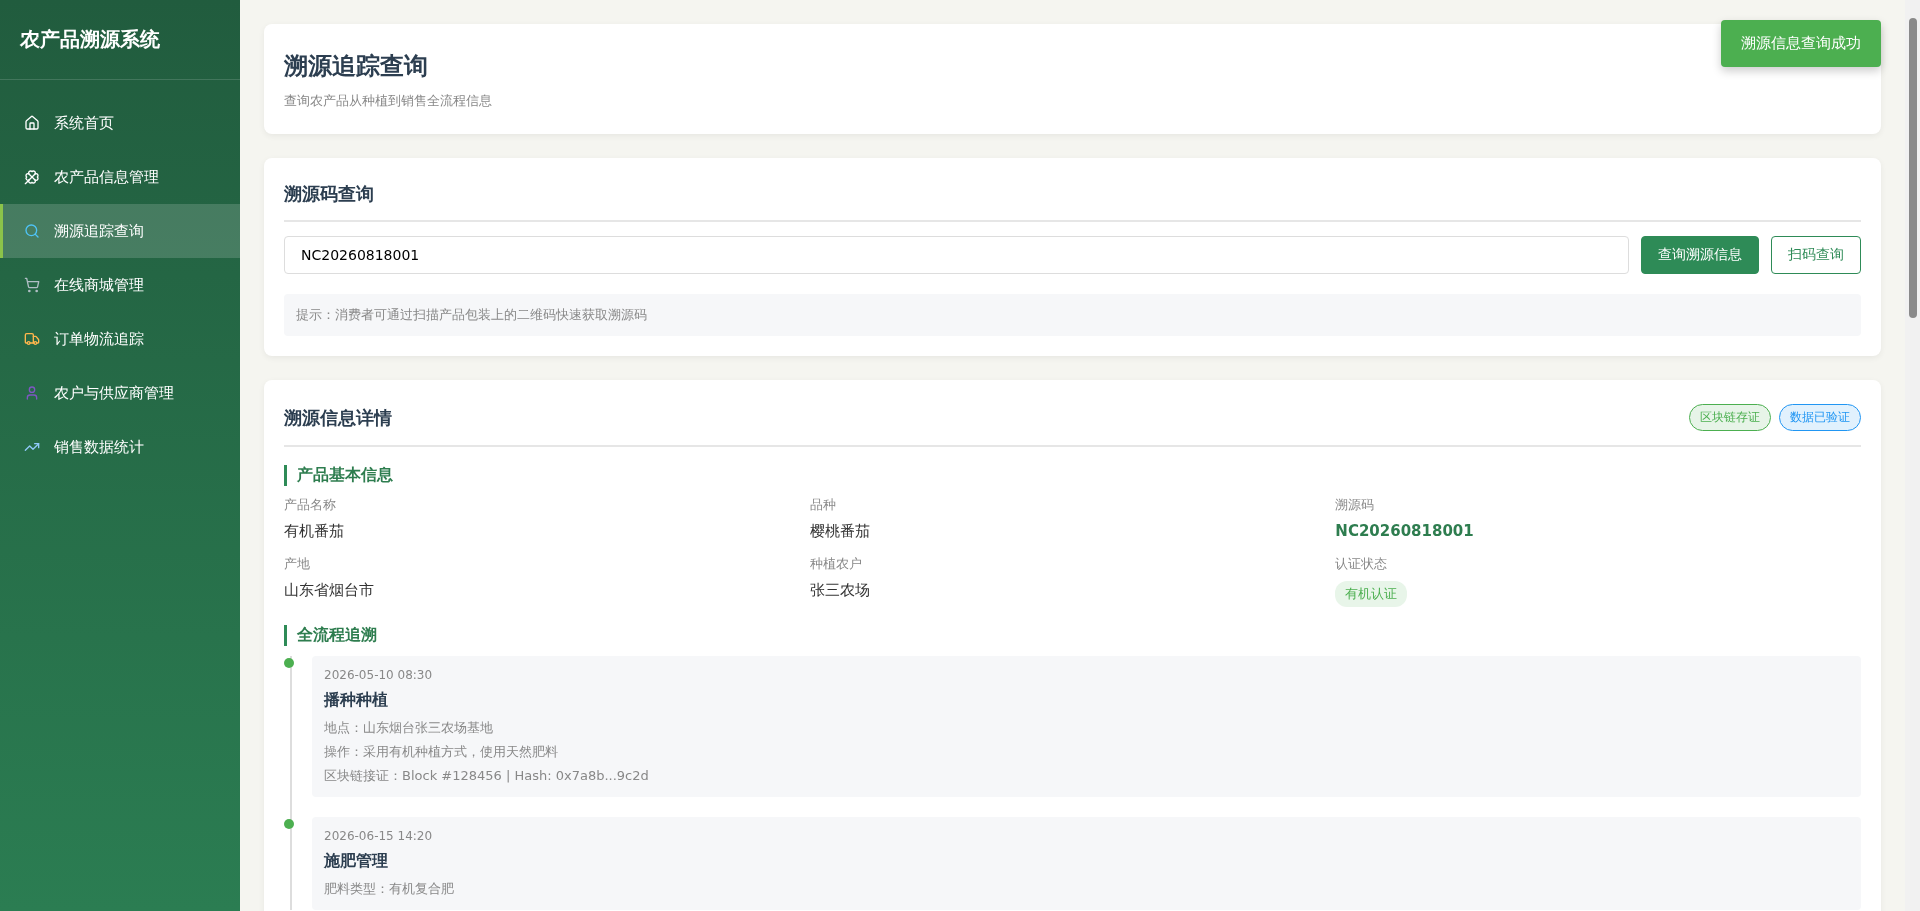  I want to click on nav-label: 在线商城管理, so click(99, 285).